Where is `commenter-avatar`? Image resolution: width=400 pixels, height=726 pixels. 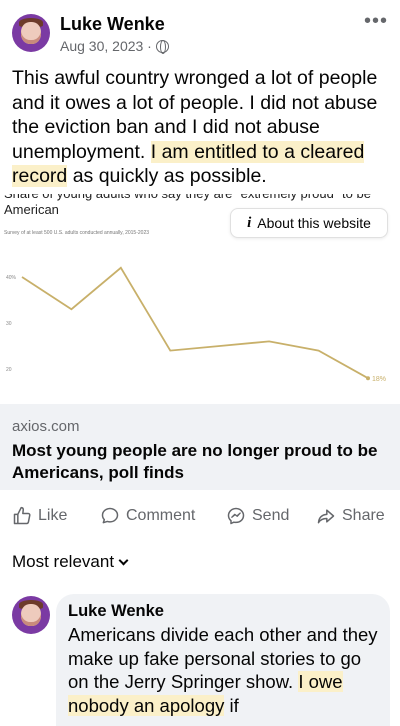
commenter-avatar is located at coordinates (31, 615).